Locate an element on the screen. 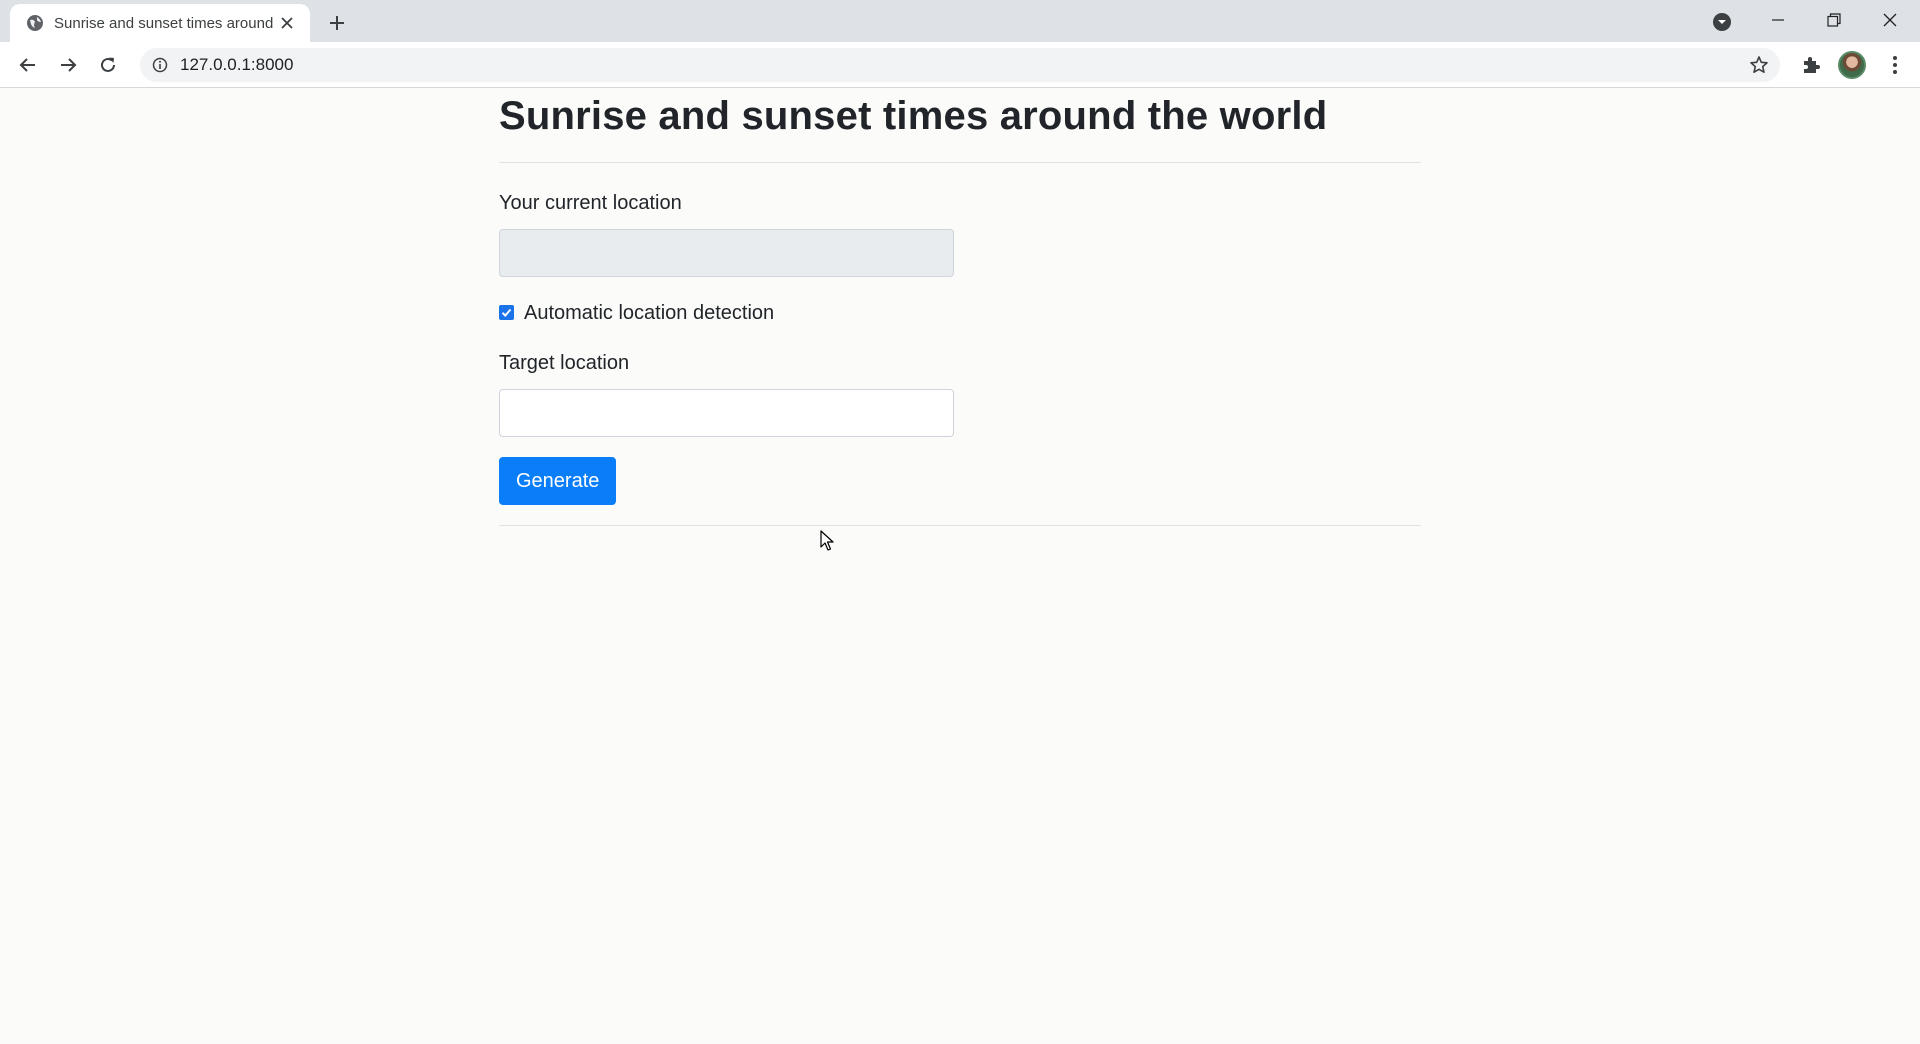  more-vert-icon is located at coordinates (1895, 65).